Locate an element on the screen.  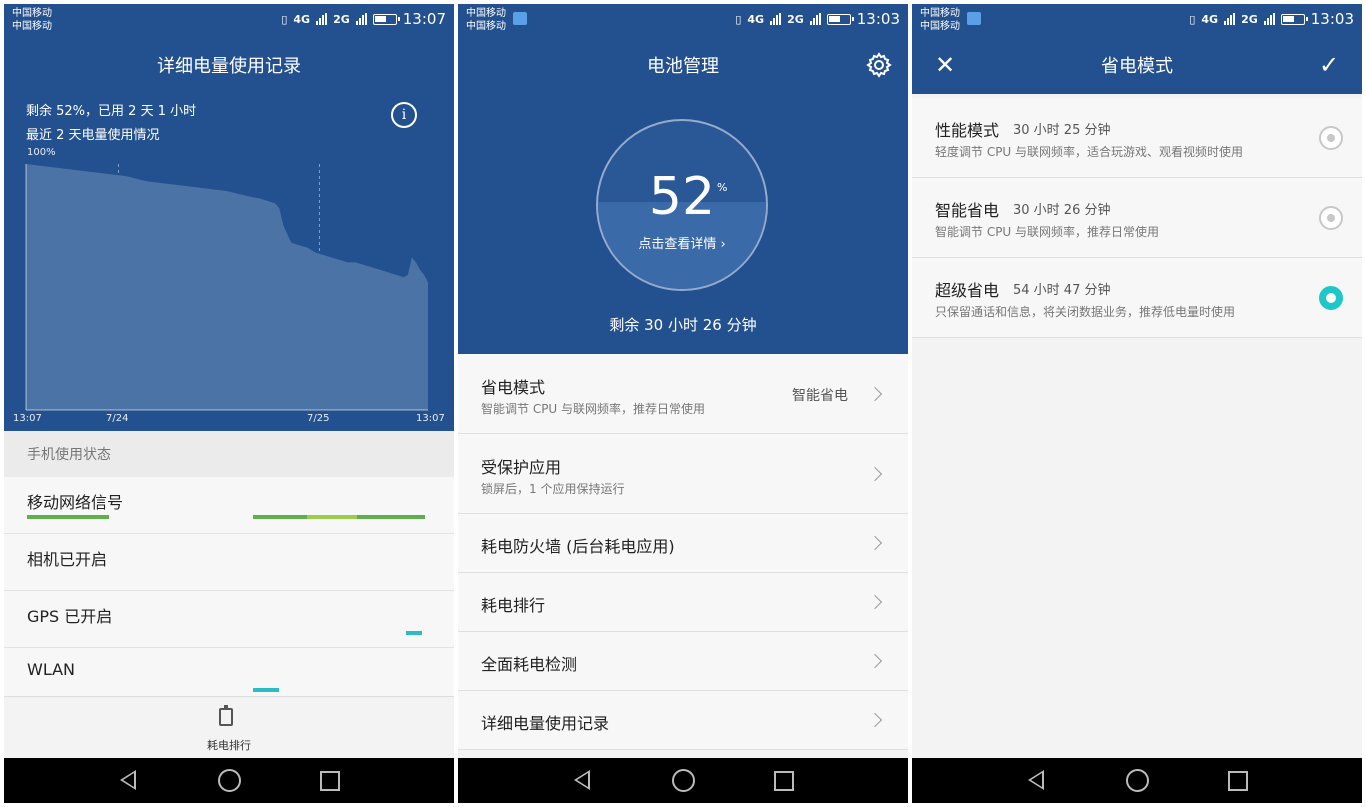
menu-item-power-ranking: 耗电排行 is located at coordinates (683, 602).